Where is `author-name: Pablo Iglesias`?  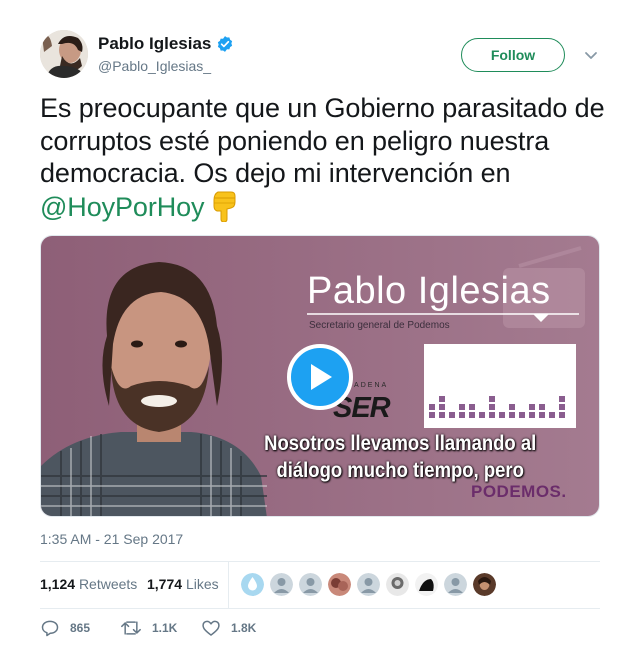
author-name: Pablo Iglesias is located at coordinates (154, 44).